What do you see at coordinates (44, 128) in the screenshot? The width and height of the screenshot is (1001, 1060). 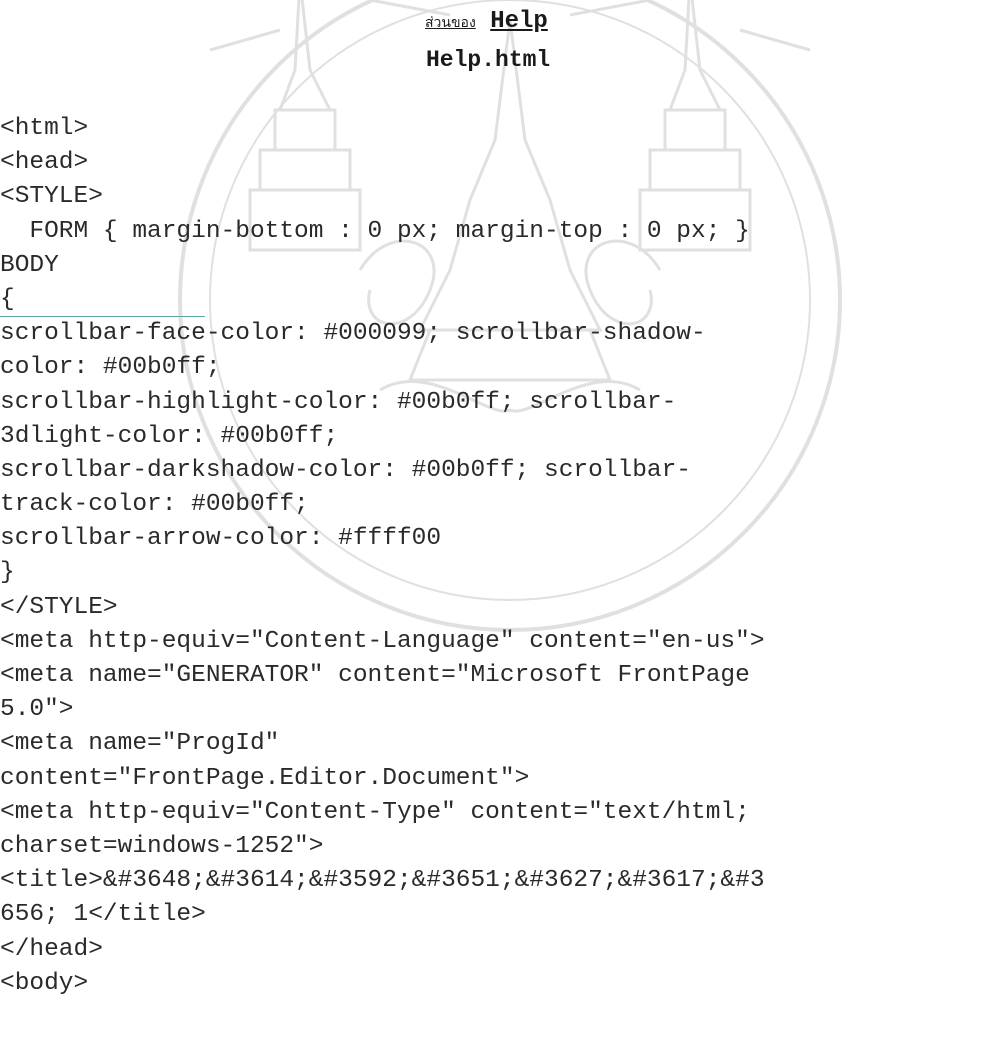 I see `code-line: <html>` at bounding box center [44, 128].